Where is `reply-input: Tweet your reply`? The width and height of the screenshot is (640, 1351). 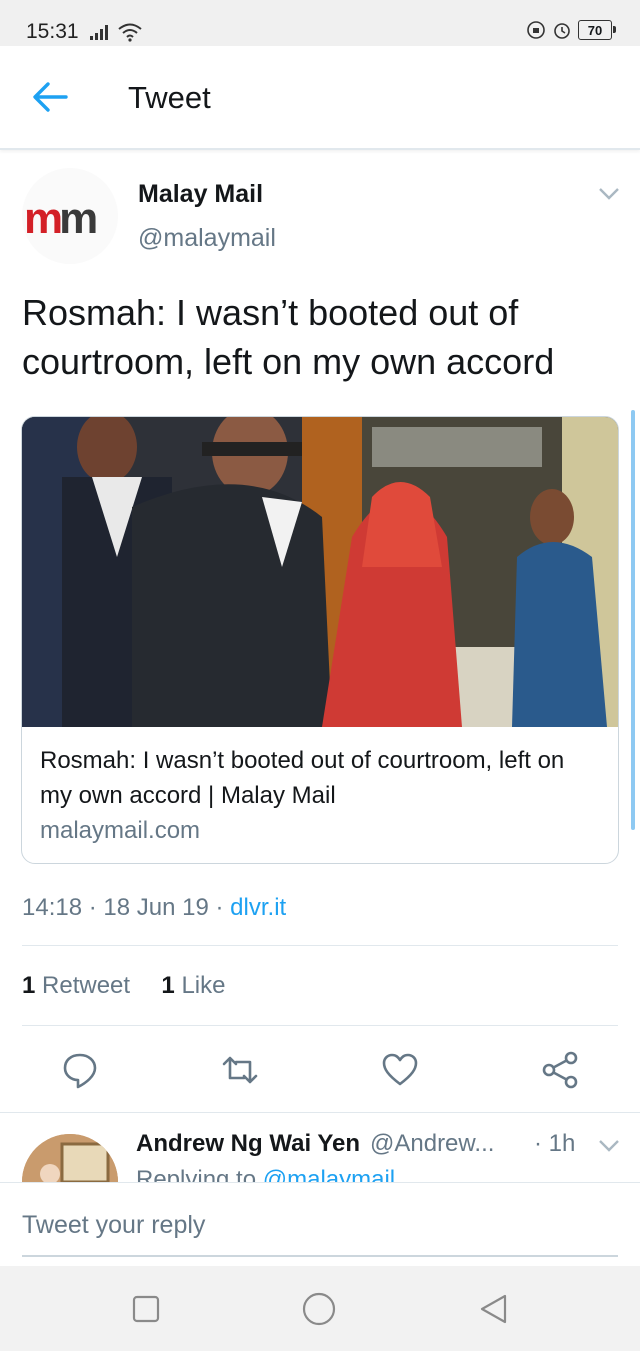 reply-input: Tweet your reply is located at coordinates (113, 1225).